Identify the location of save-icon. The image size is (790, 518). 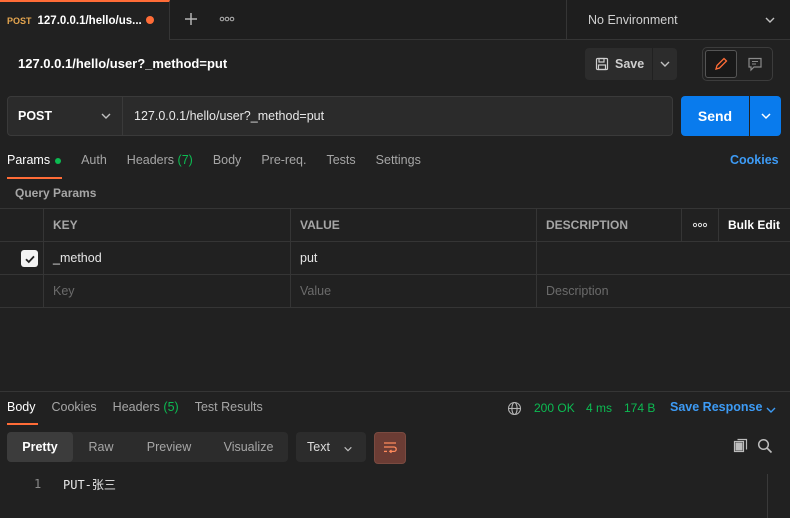
(602, 64).